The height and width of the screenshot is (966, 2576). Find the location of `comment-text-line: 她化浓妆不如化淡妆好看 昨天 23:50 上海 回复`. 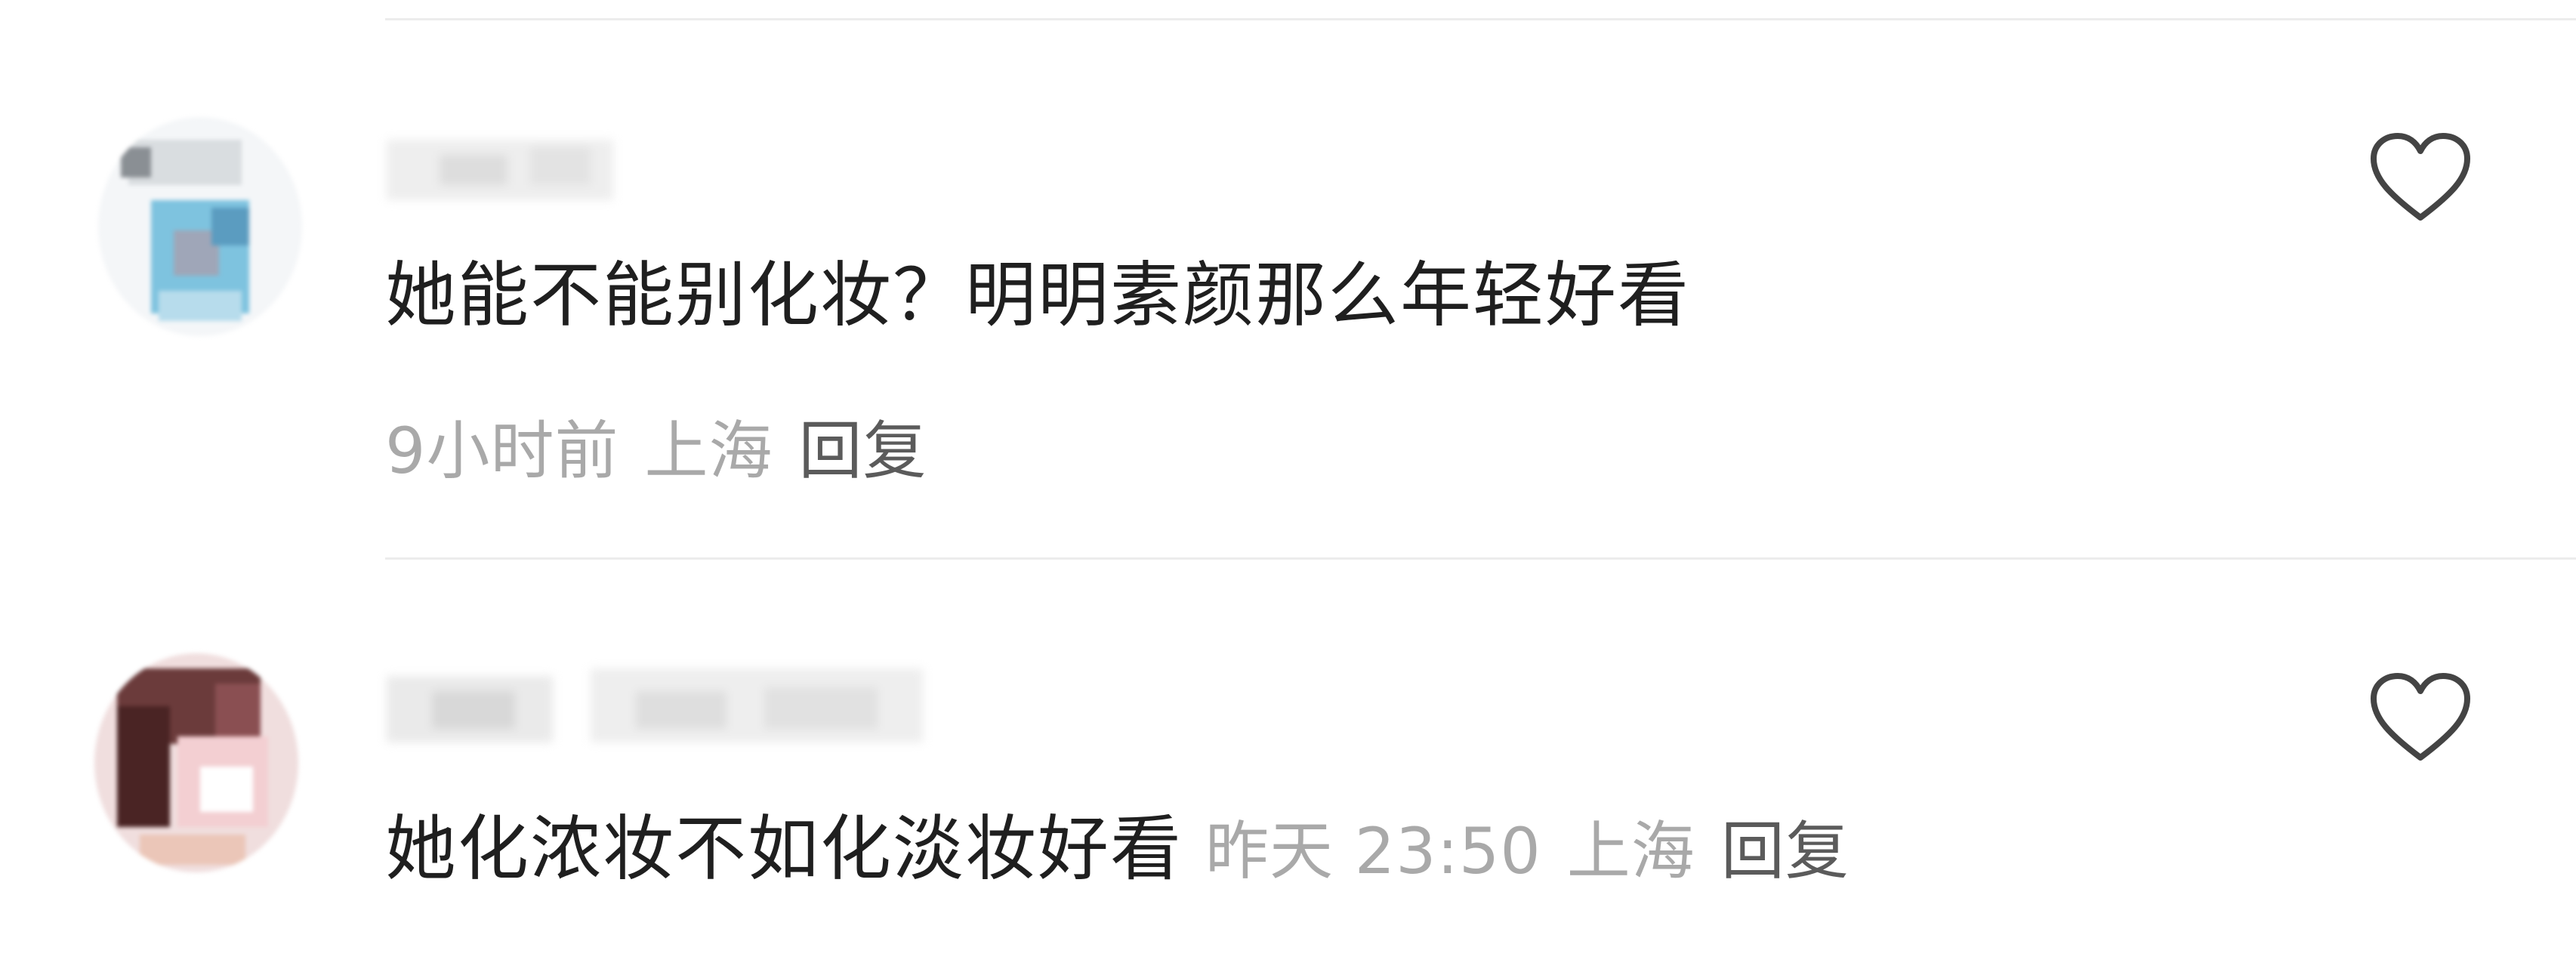

comment-text-line: 她化浓妆不如化淡妆好看 昨天 23:50 上海 回复 is located at coordinates (1117, 847).